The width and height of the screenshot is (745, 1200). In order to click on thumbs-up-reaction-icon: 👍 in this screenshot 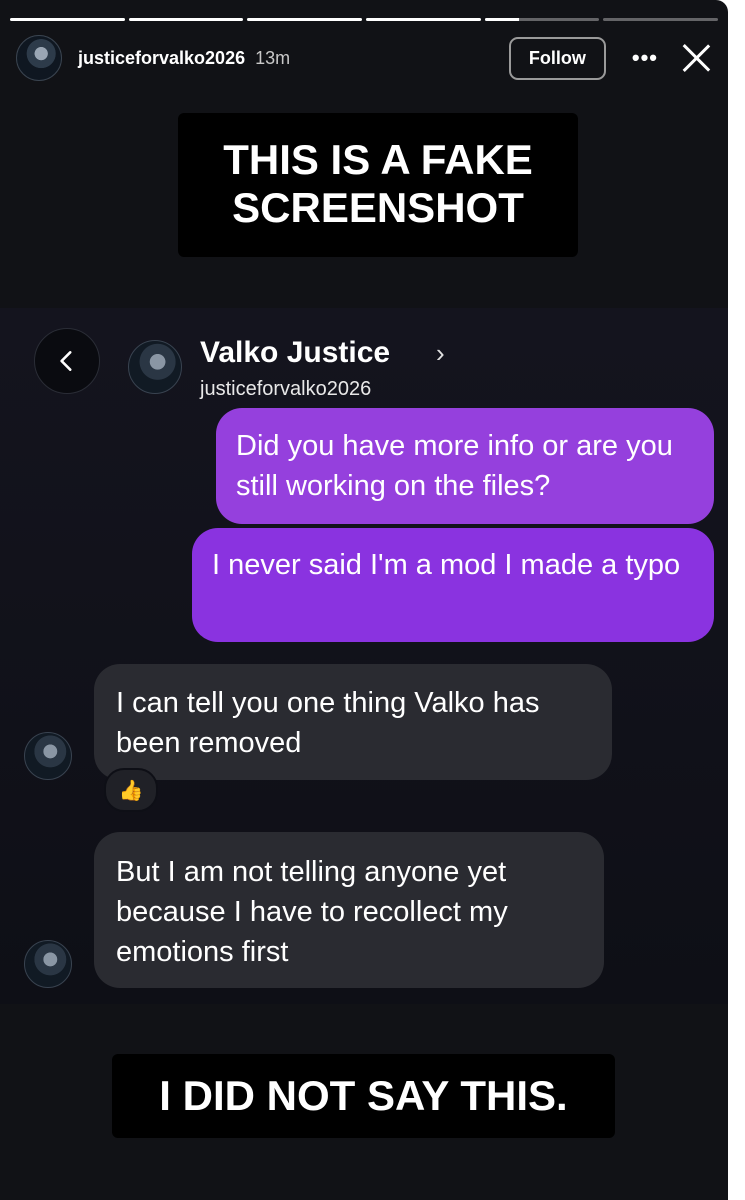, I will do `click(131, 790)`.